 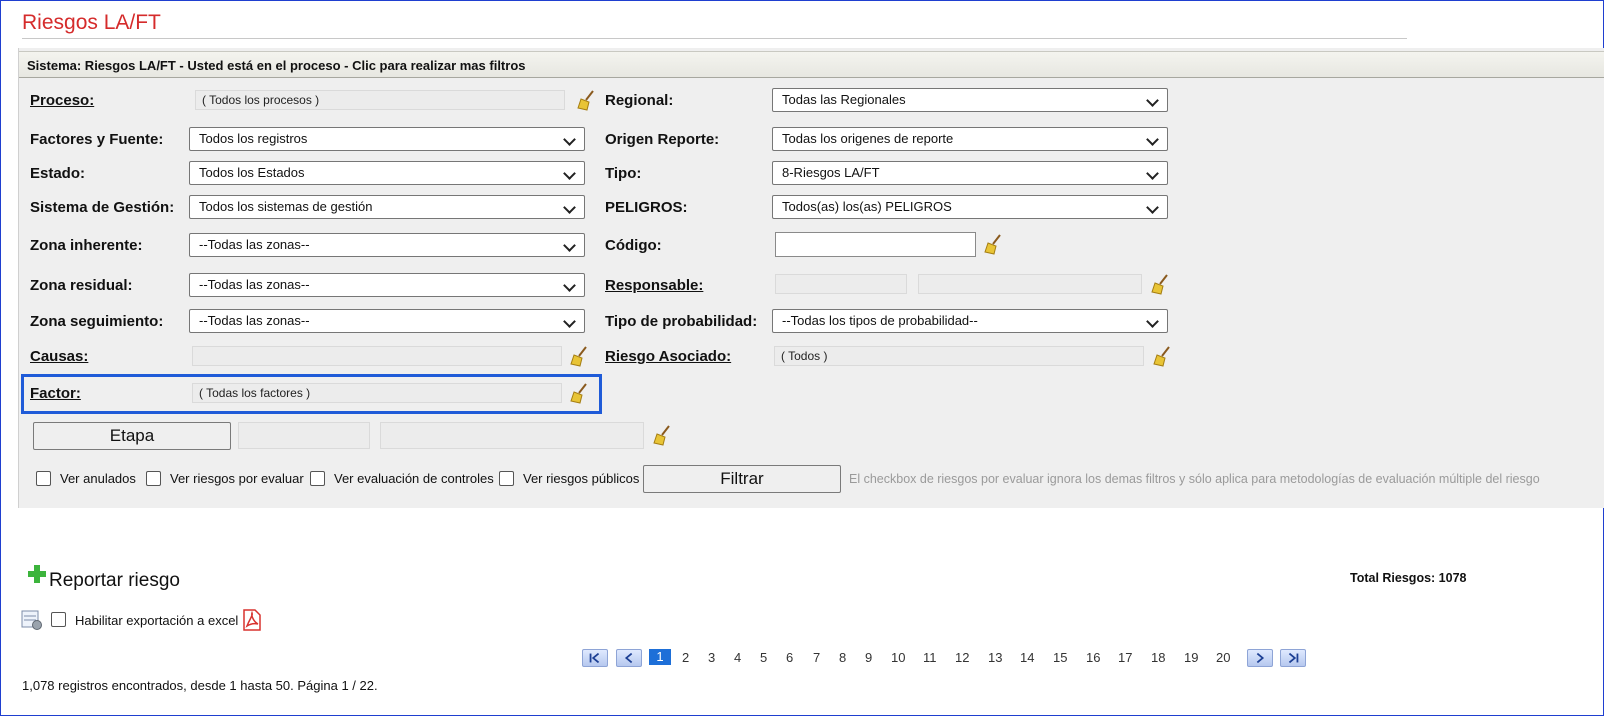 What do you see at coordinates (816, 657) in the screenshot?
I see `page-link: 7` at bounding box center [816, 657].